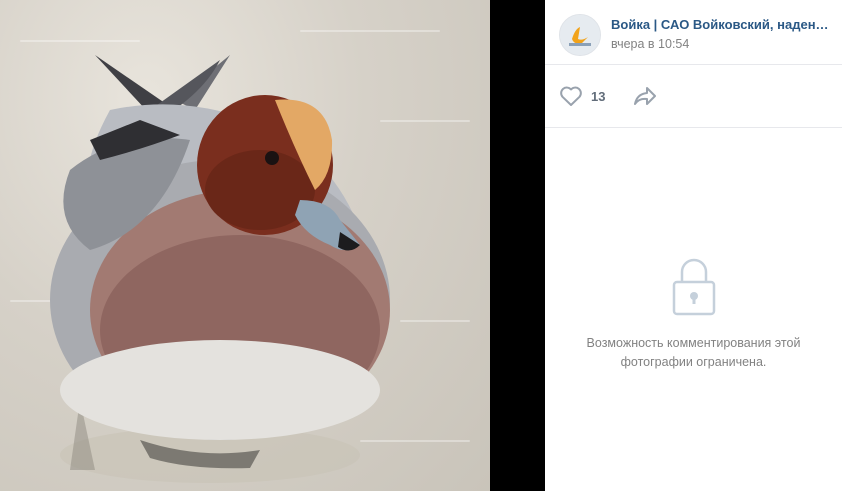 The width and height of the screenshot is (842, 491). Describe the element at coordinates (571, 96) in the screenshot. I see `heart-icon` at that location.